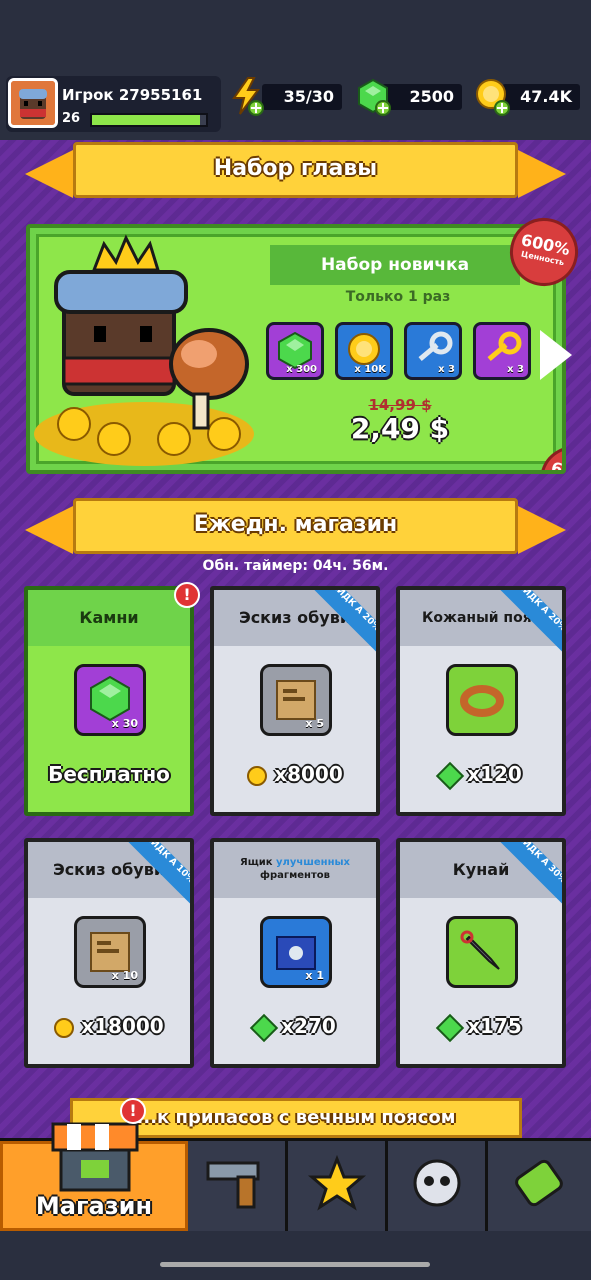 The image size is (591, 1280). I want to click on card-title: Камни, so click(109, 618).